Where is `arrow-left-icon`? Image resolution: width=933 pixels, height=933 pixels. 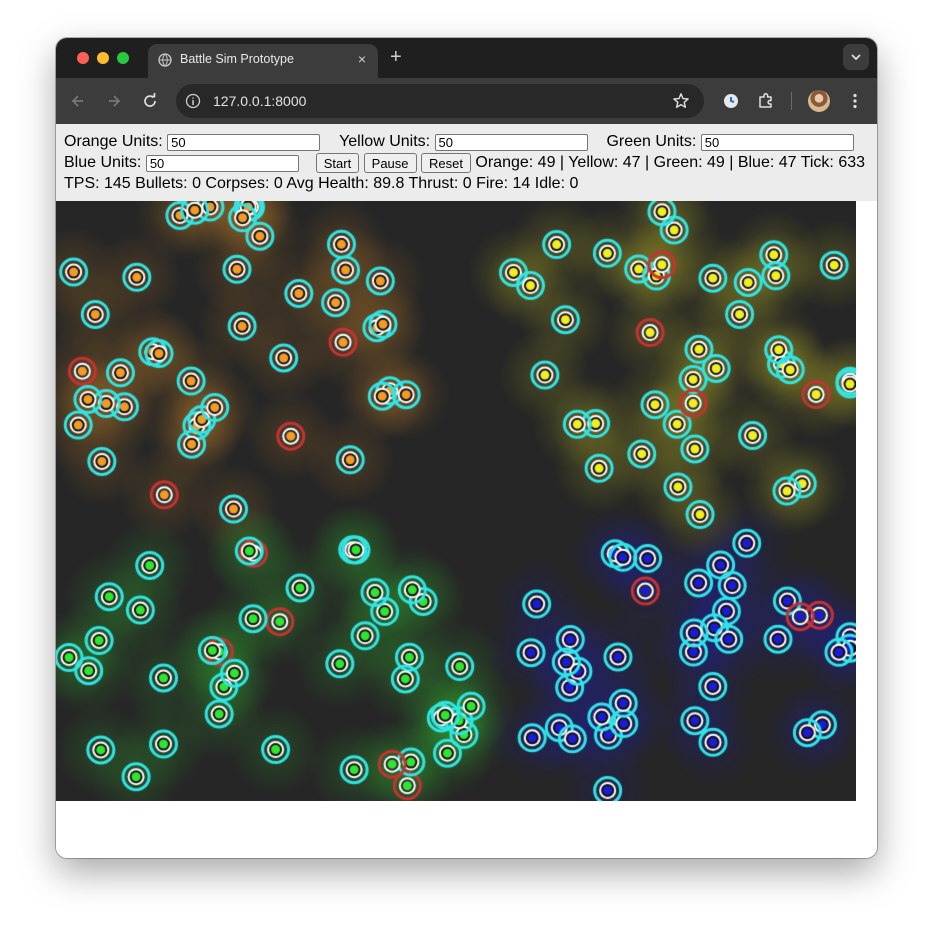 arrow-left-icon is located at coordinates (78, 101).